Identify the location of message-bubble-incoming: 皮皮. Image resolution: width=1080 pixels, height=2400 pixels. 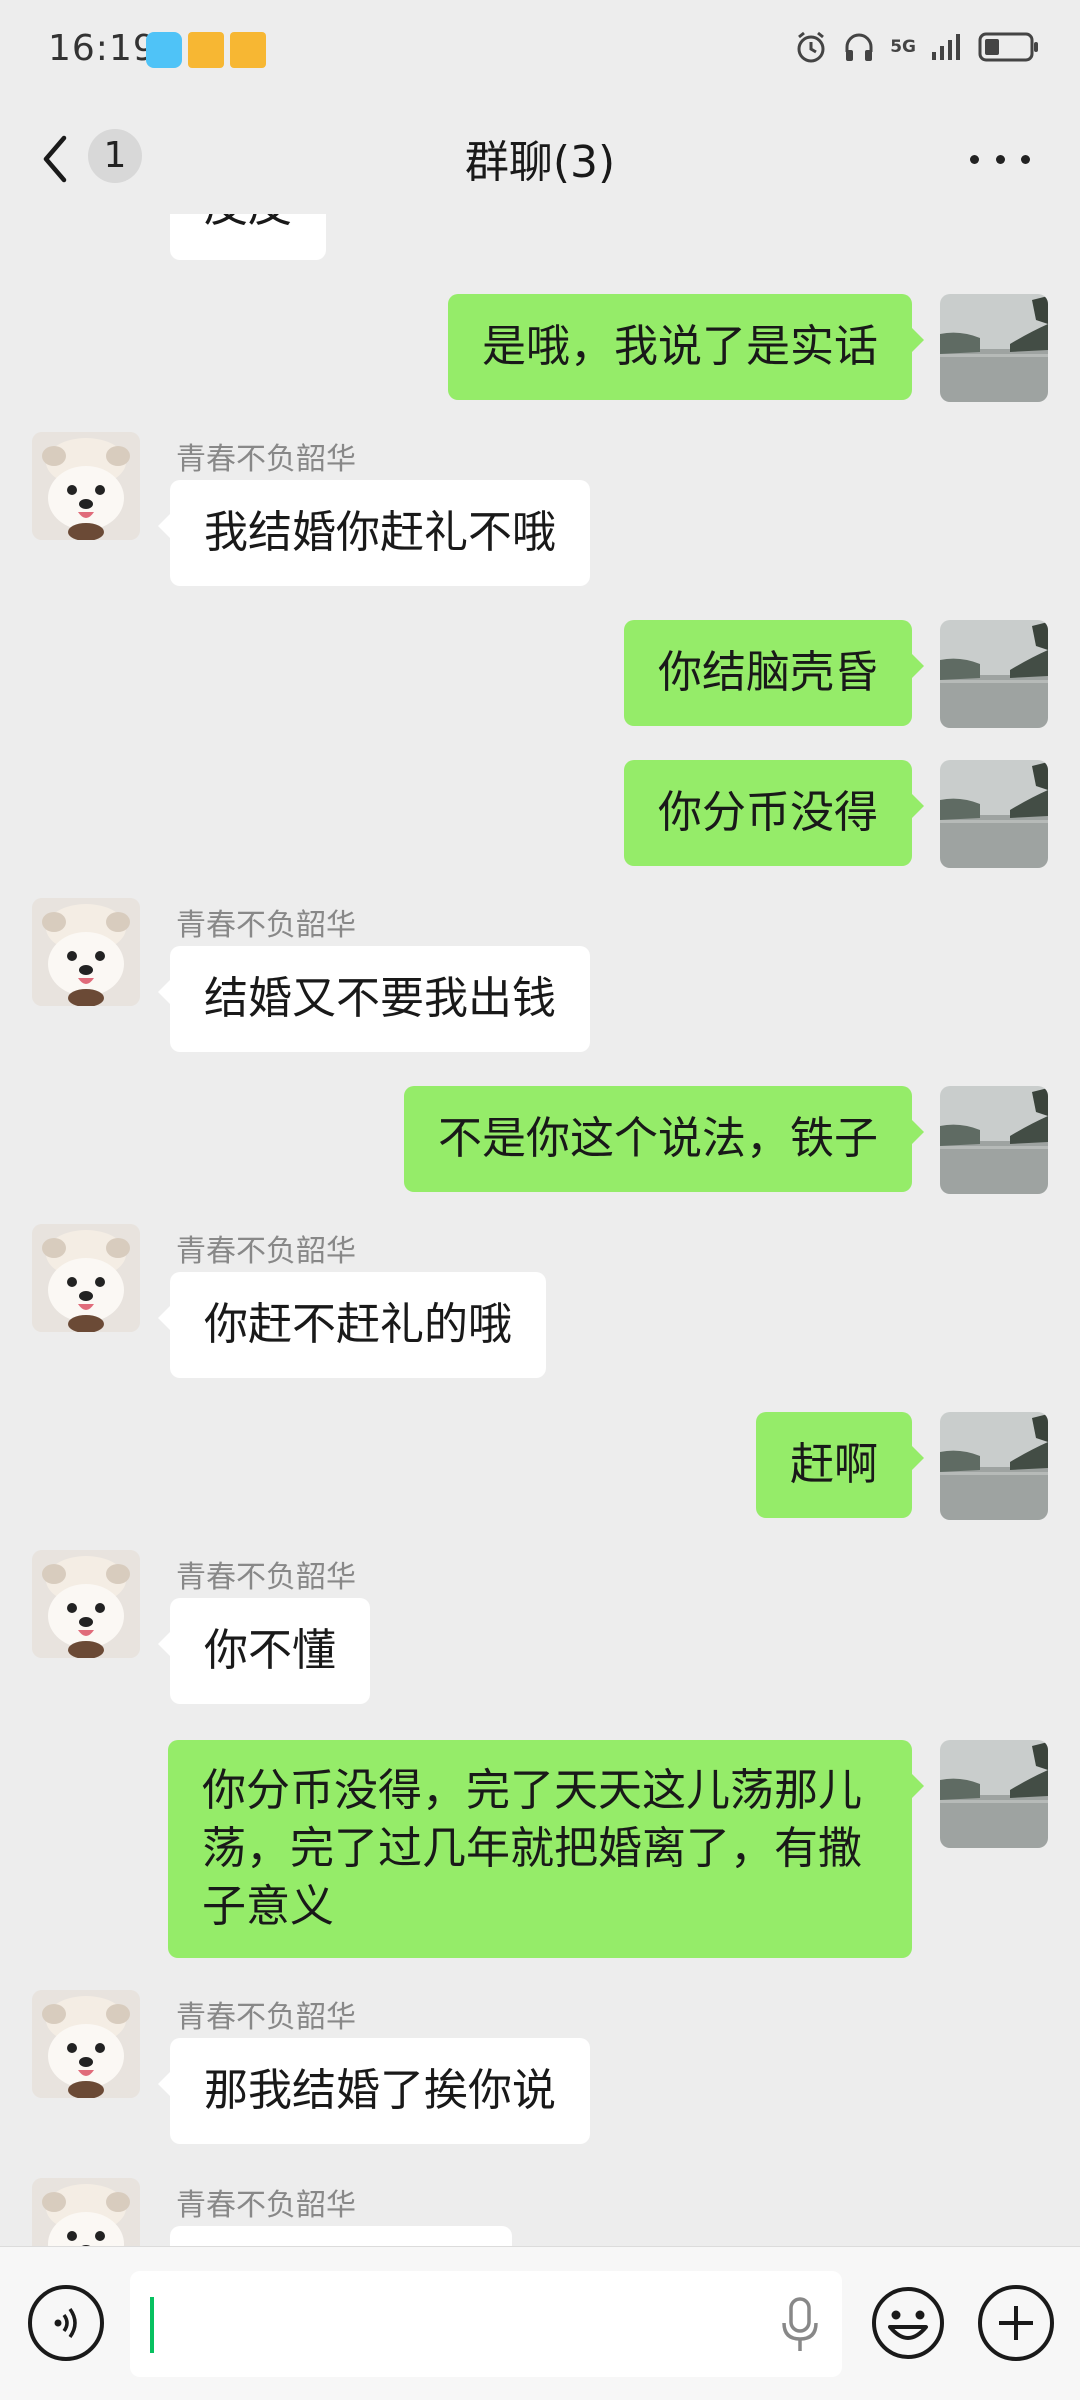
(248, 237).